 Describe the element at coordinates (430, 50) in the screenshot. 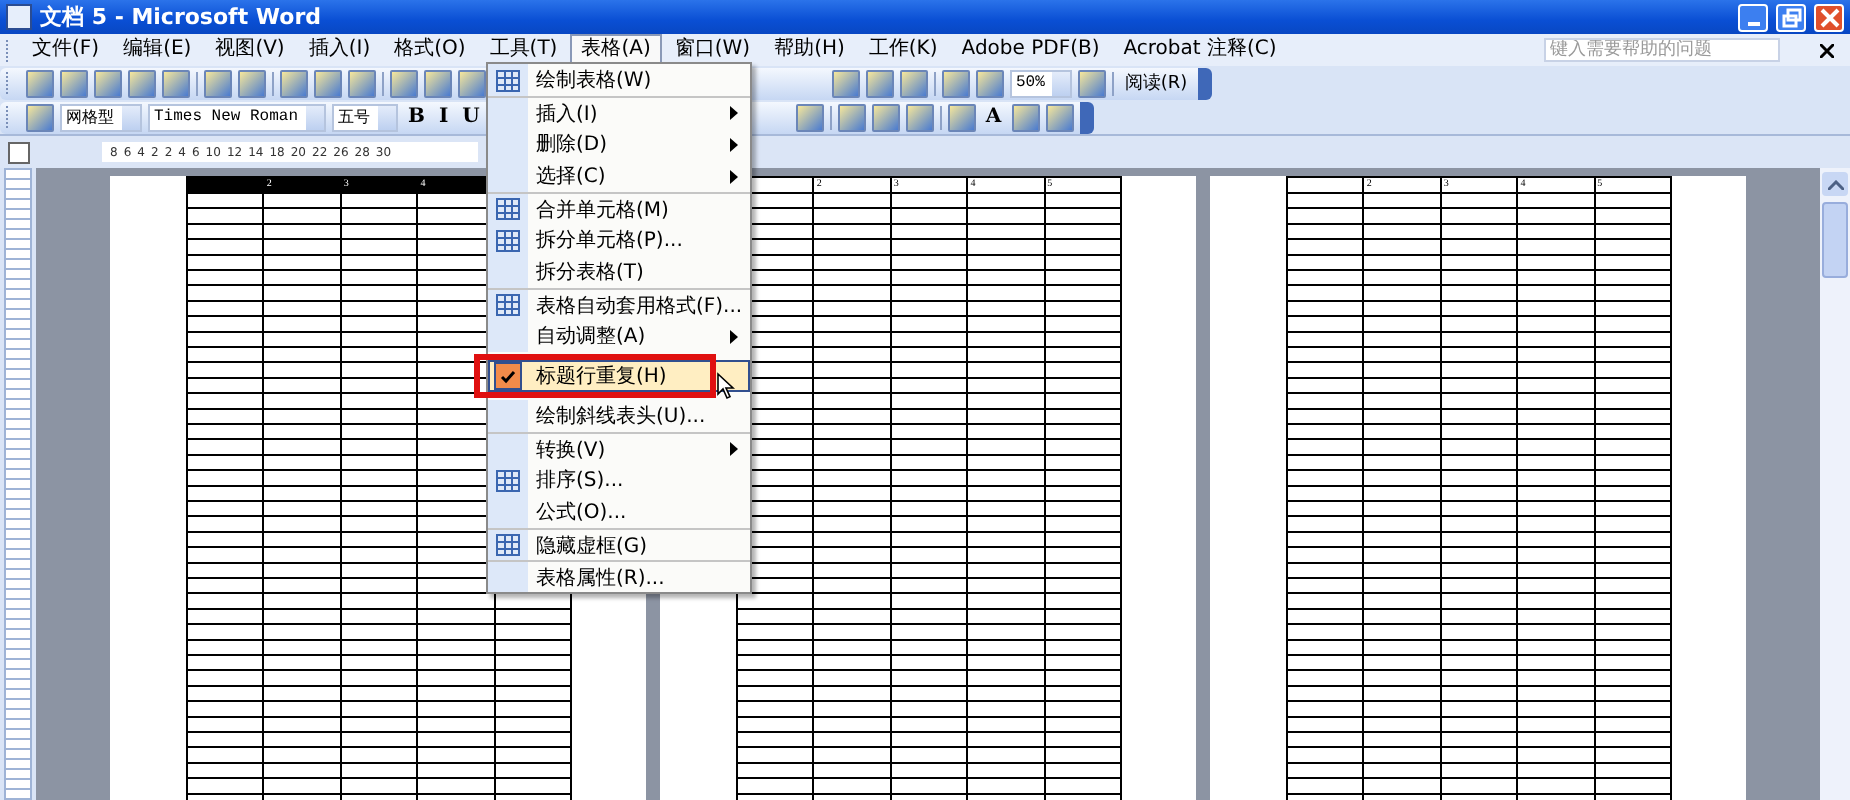

I see `menu-item: 格式(O)` at that location.